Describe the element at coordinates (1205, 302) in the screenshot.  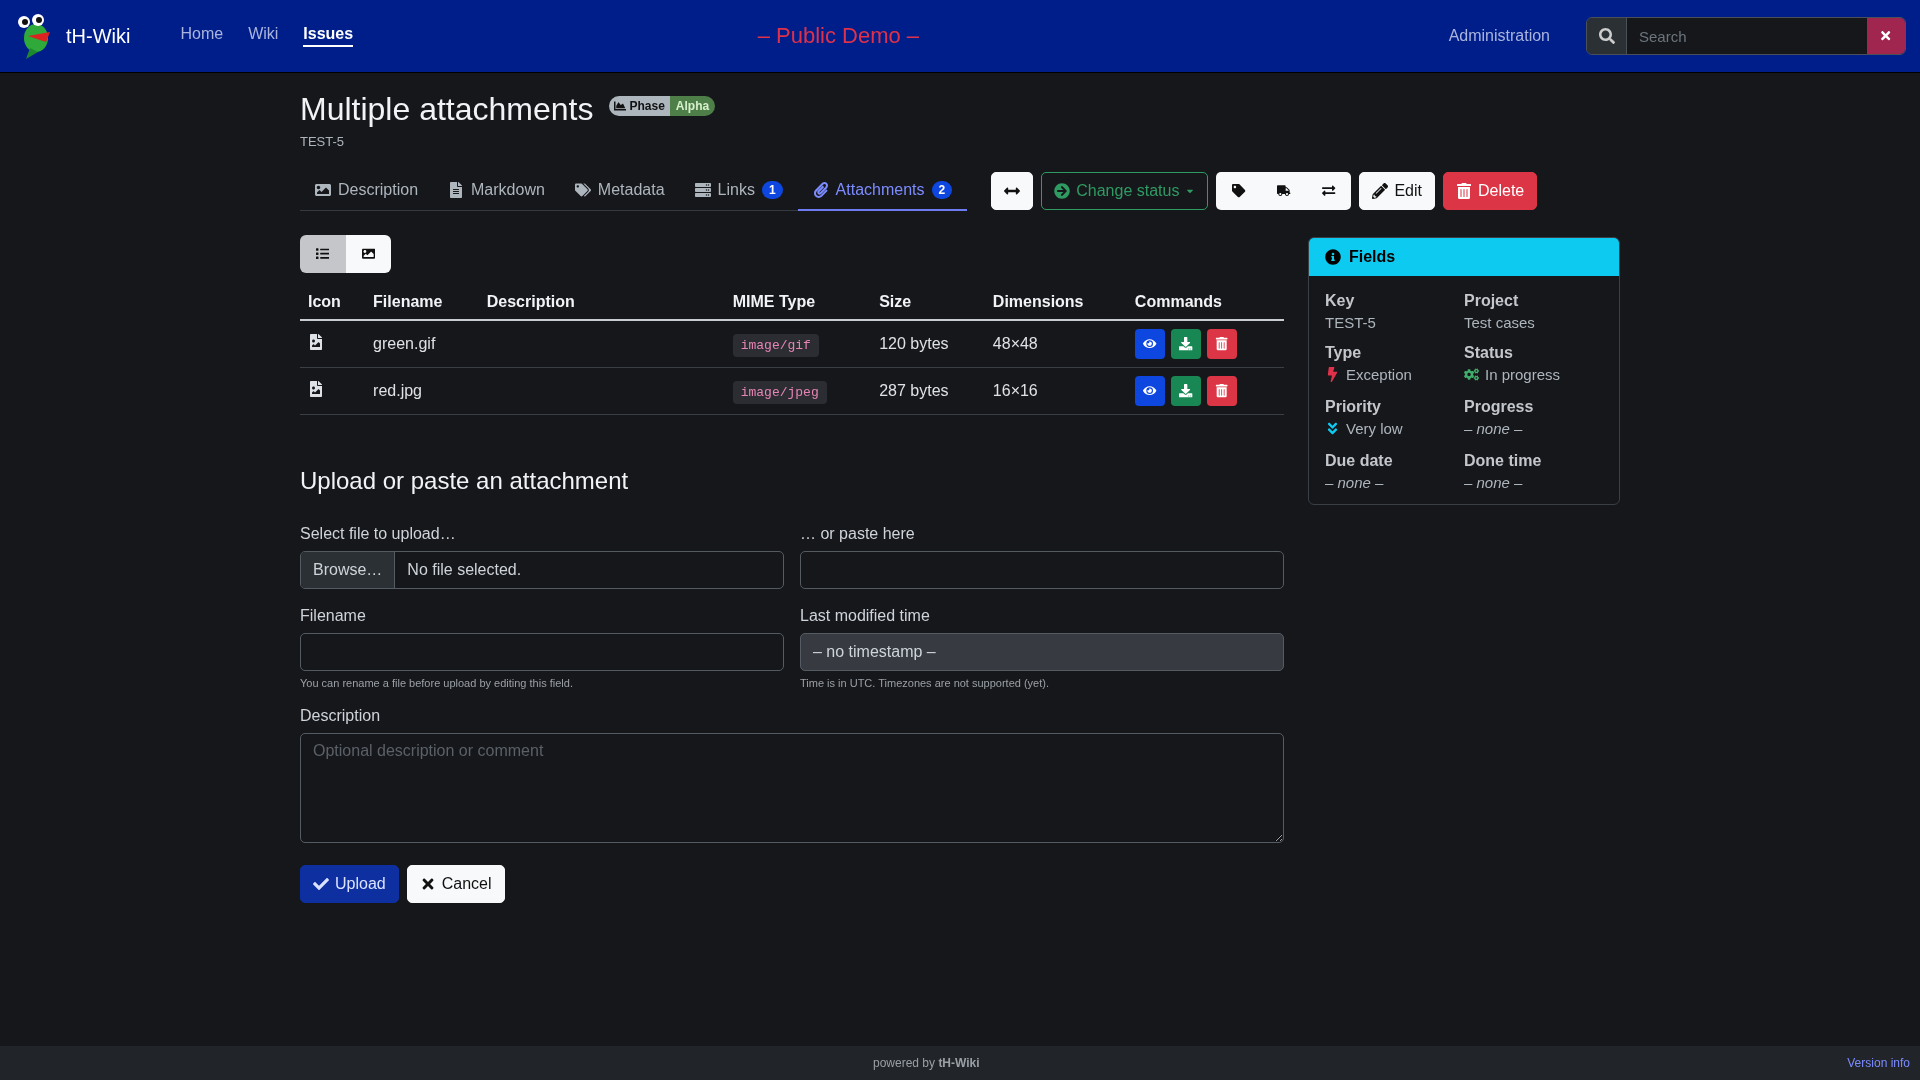
I see `column-header: Commands` at that location.